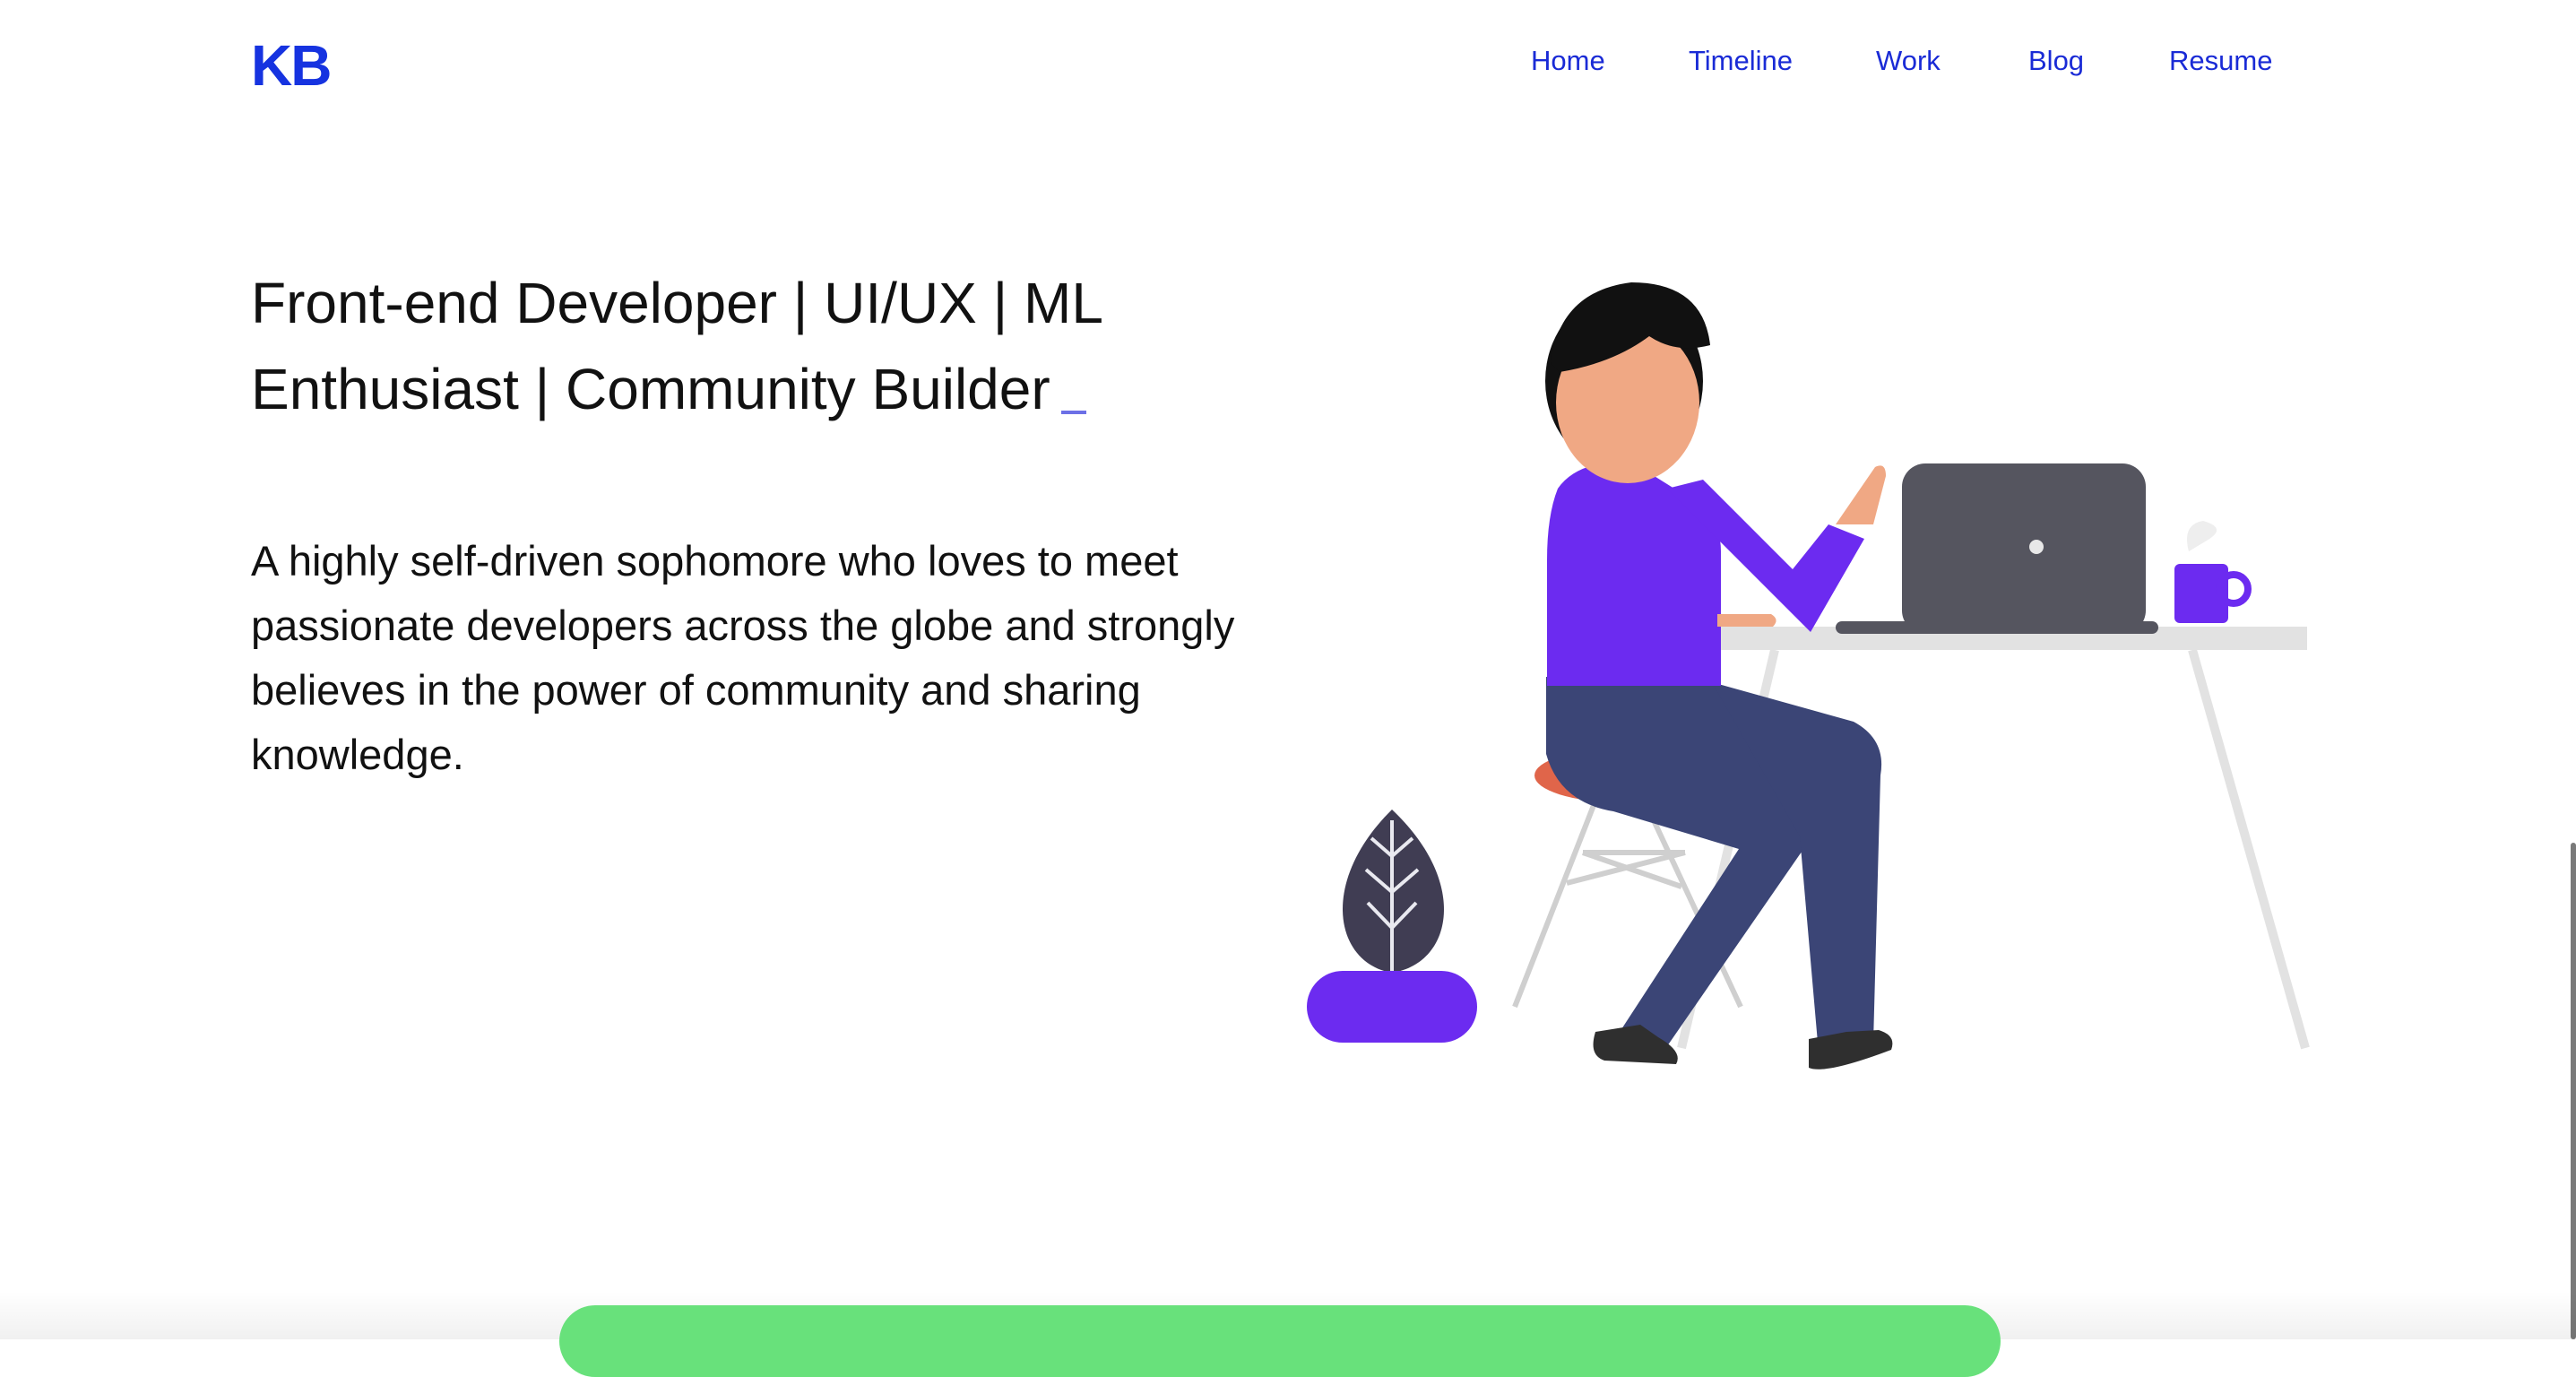 Image resolution: width=2576 pixels, height=1377 pixels. I want to click on nav-resume: Resume, so click(2220, 61).